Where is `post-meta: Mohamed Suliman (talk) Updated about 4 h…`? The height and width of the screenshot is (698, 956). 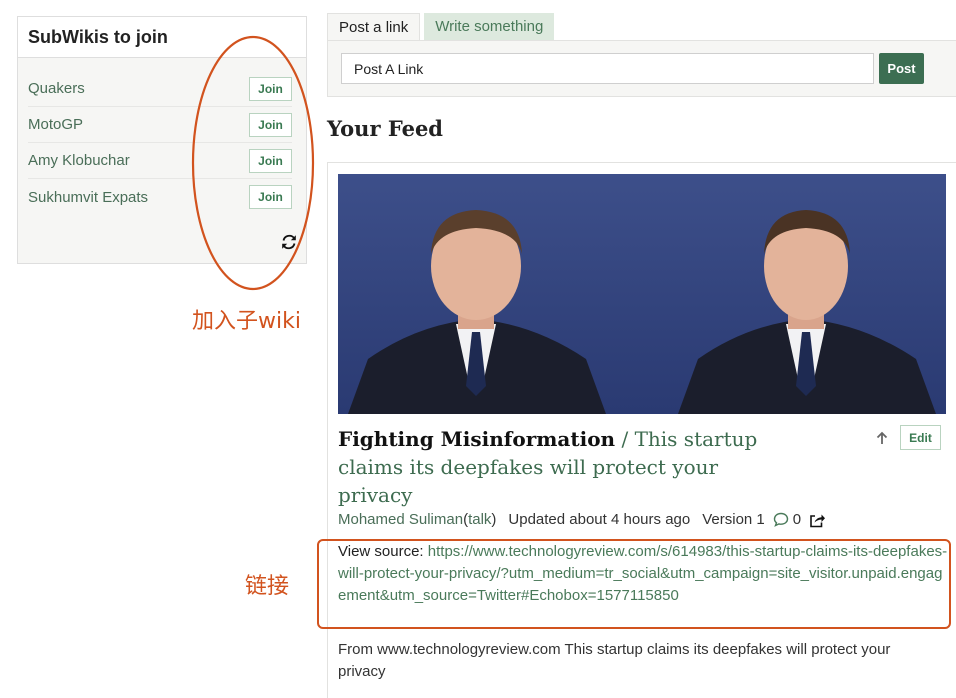
post-meta: Mohamed Suliman (talk) Updated about 4 h… is located at coordinates (582, 519).